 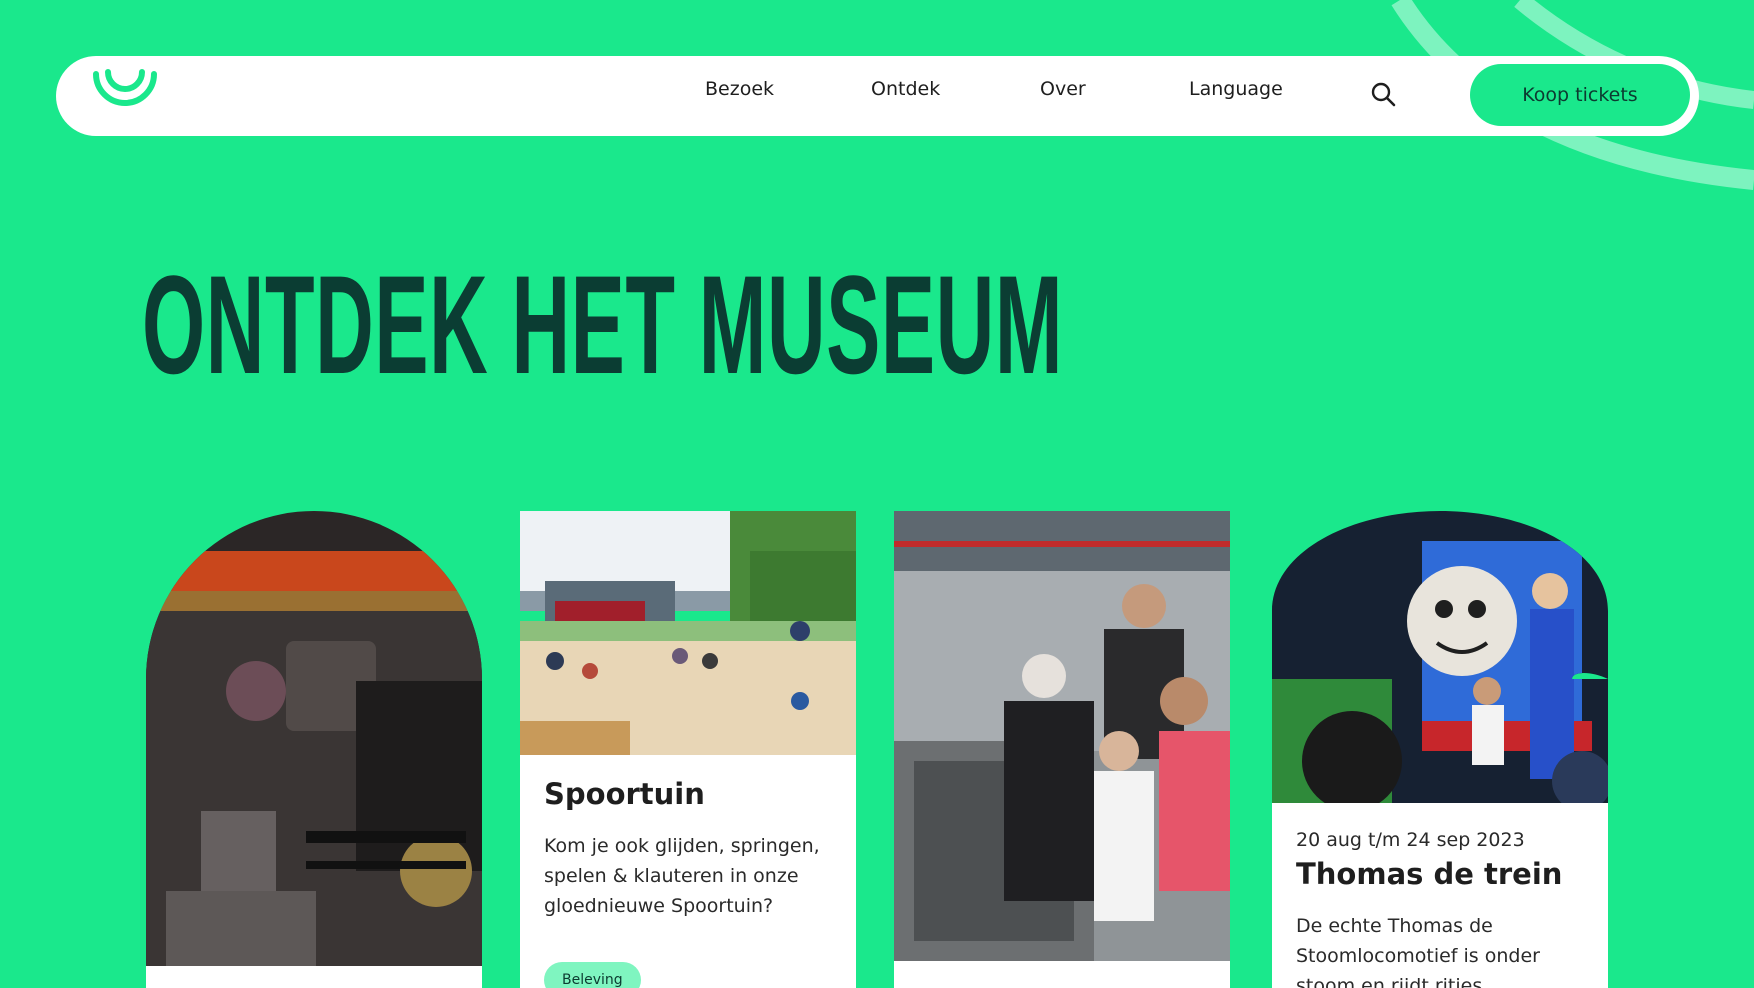 I want to click on search-icon, so click(x=1384, y=96).